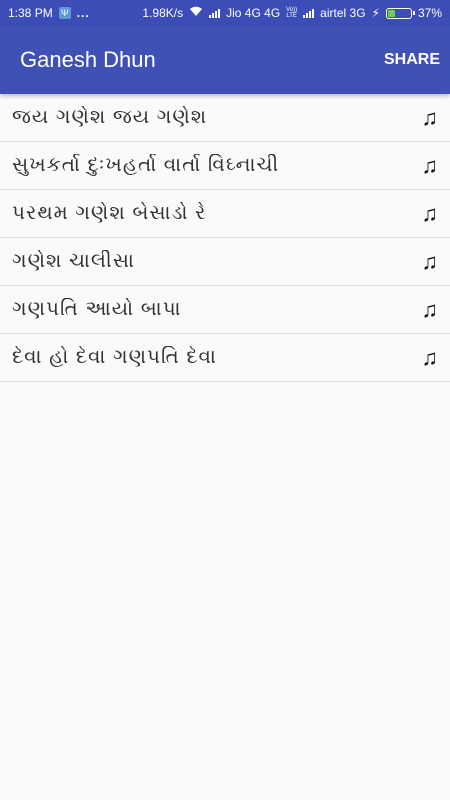 The image size is (450, 800). Describe the element at coordinates (225, 214) in the screenshot. I see `list-item: પરથમ ગણેશ બેસાડો રે ♫` at that location.